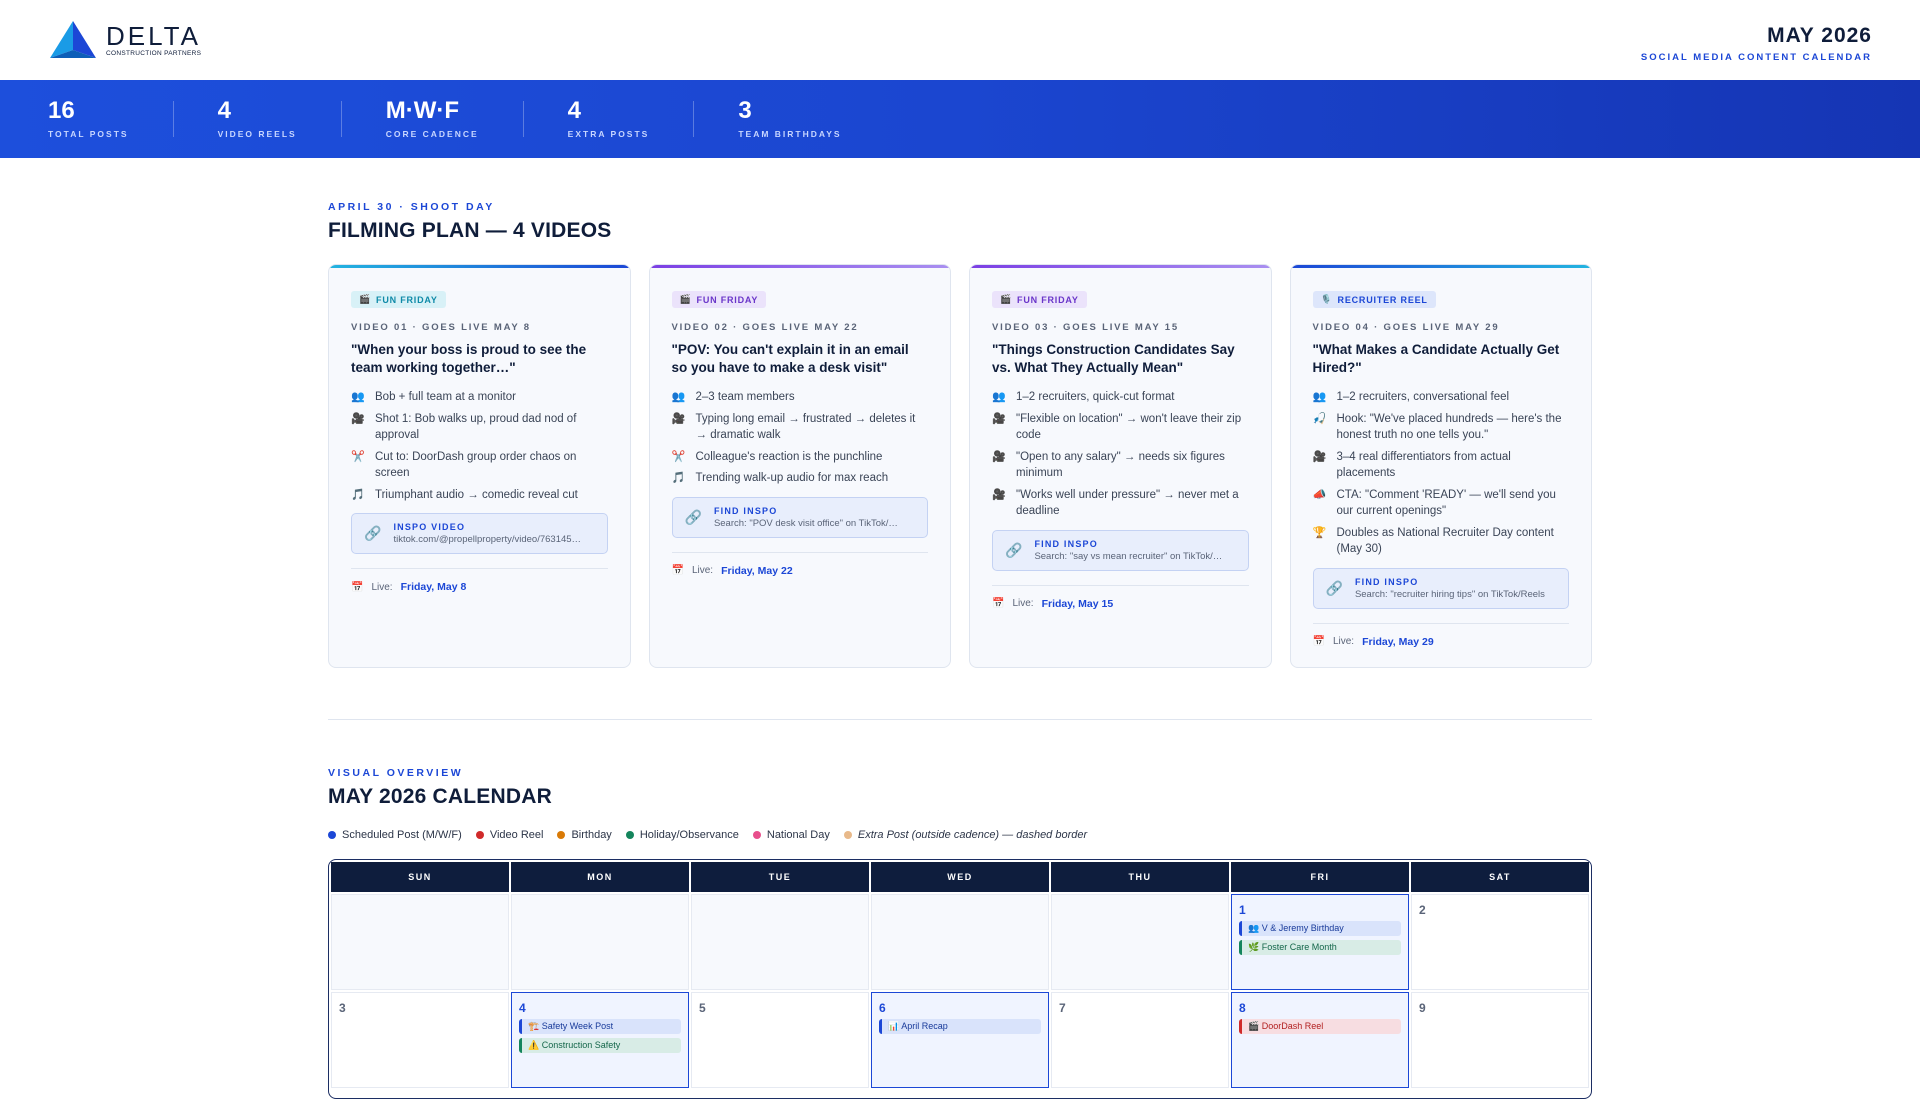  I want to click on card-meta: VIDEO 01 · GOES LIVE MAY 8, so click(441, 327).